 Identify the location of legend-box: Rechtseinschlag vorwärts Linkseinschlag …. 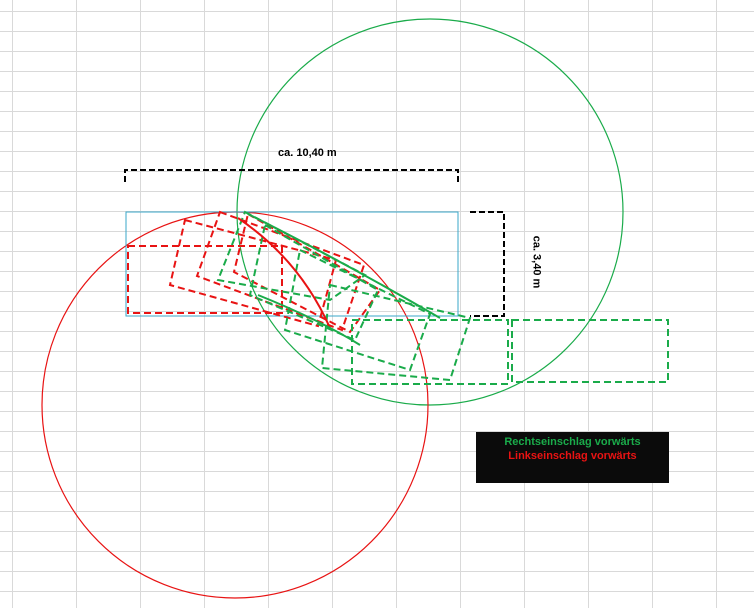
(572, 457).